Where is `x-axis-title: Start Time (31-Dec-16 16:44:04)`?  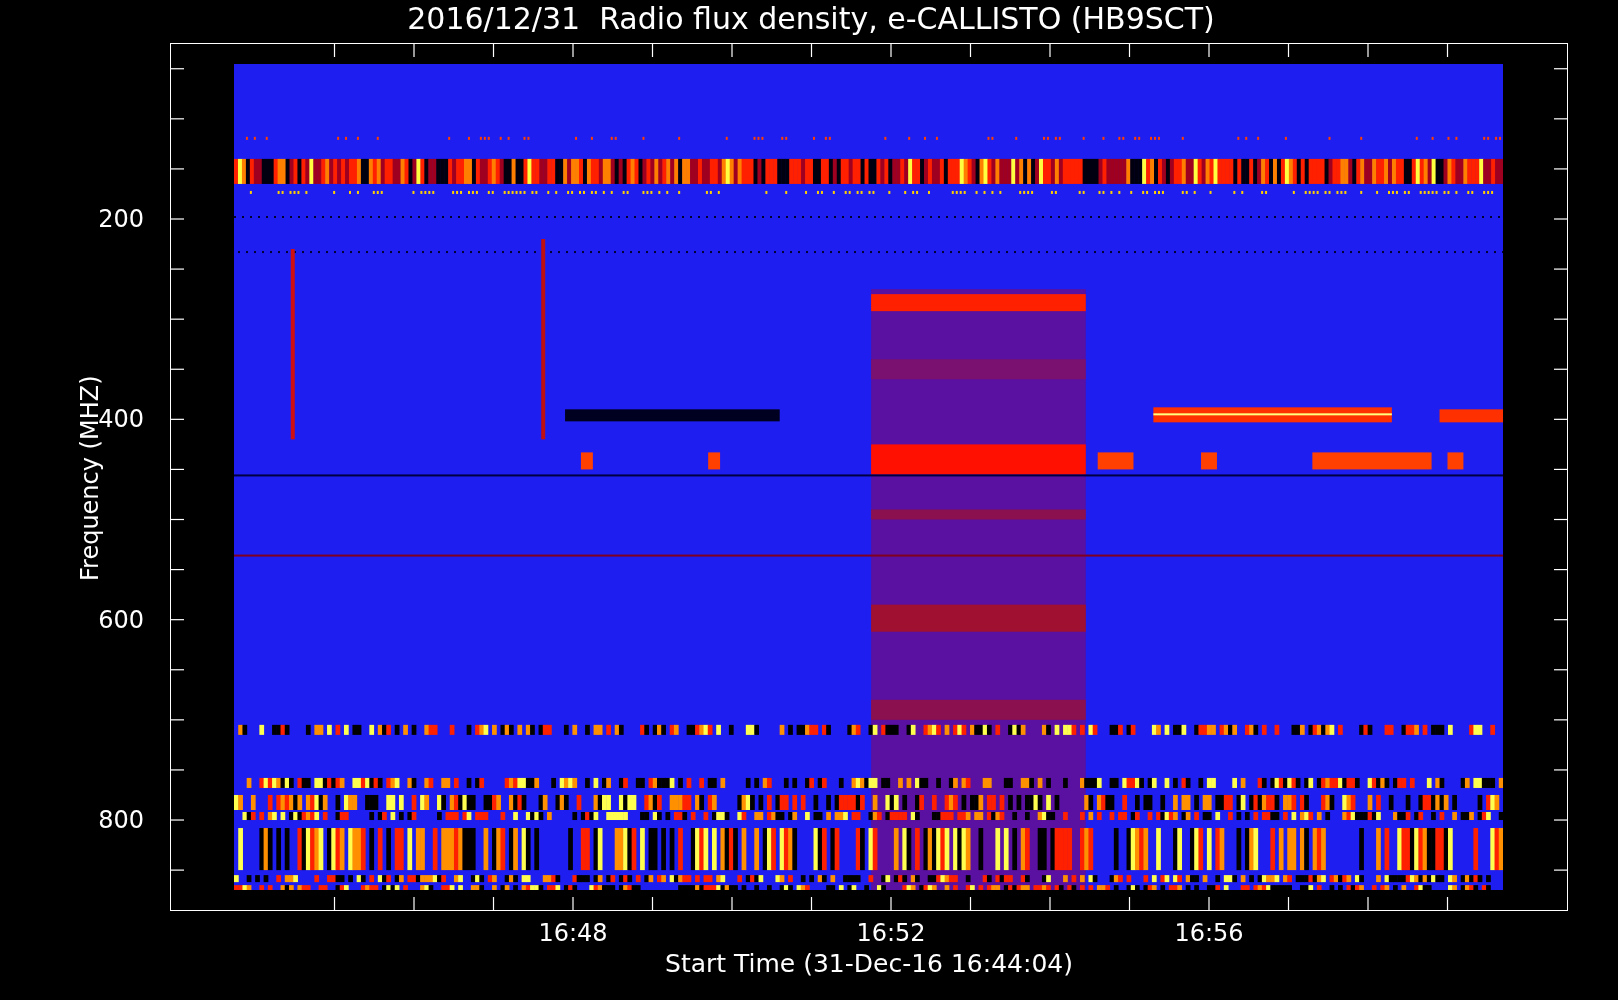
x-axis-title: Start Time (31-Dec-16 16:44:04) is located at coordinates (869, 964).